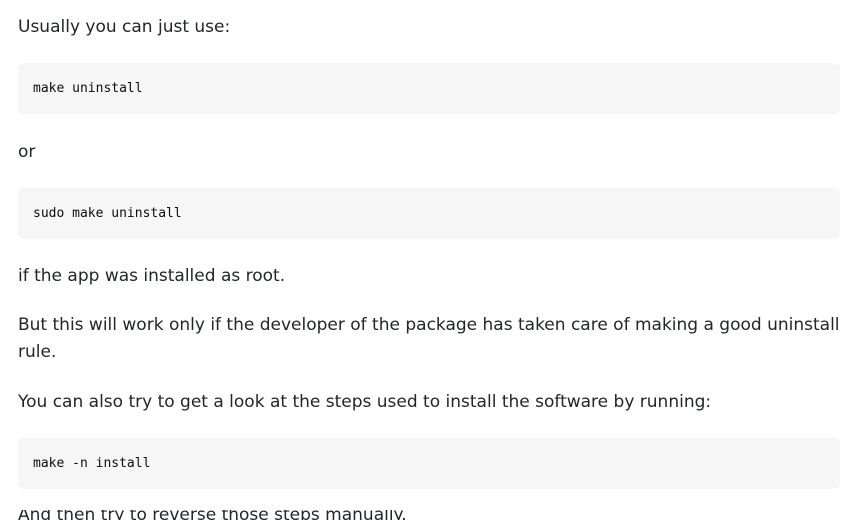 This screenshot has width=859, height=520. I want to click on paragraph-intro: Usually you can just use:, so click(124, 27).